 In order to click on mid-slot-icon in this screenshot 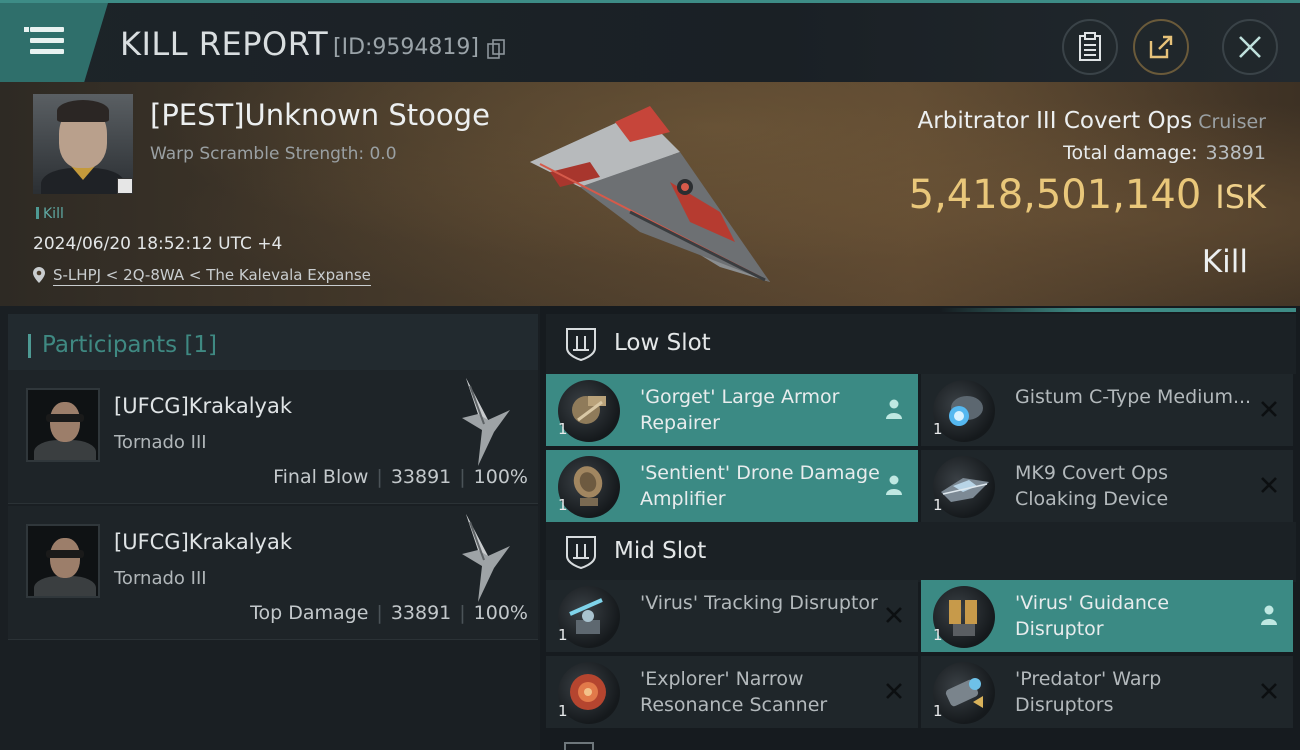, I will do `click(581, 553)`.